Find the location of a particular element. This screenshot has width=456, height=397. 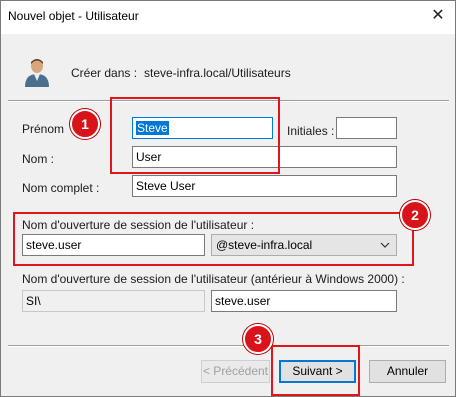

window-title: Nouvel objet - Utilisateur is located at coordinates (73, 16).